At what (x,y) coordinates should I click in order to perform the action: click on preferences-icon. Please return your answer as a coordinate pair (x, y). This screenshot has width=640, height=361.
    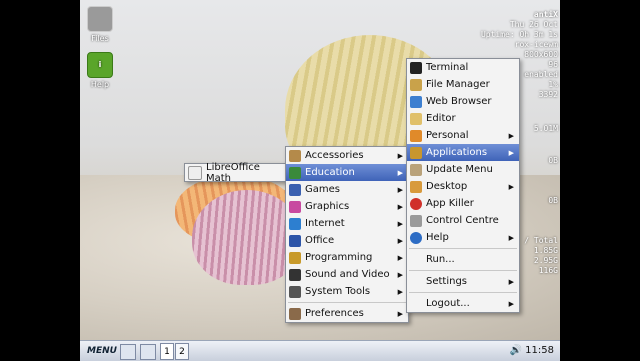
    Looking at the image, I should click on (295, 313).